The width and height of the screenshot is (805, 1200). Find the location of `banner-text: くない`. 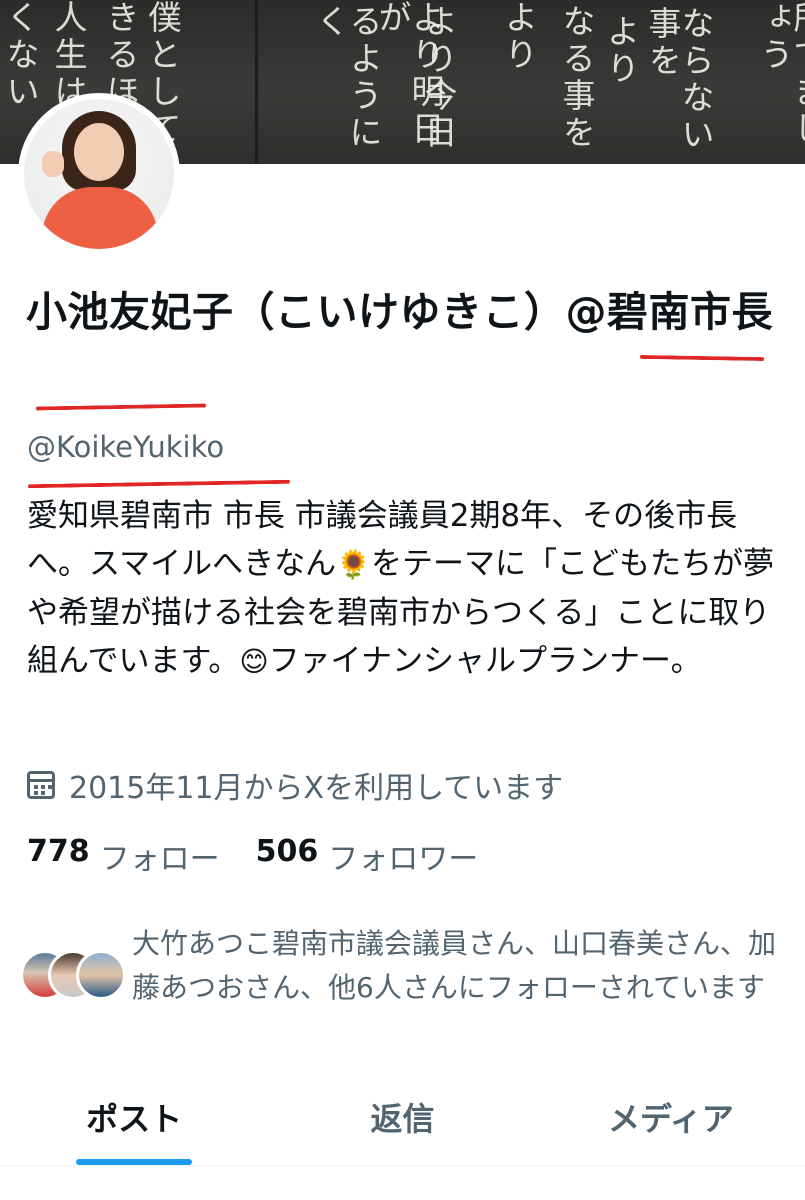

banner-text: くない is located at coordinates (20, 55).